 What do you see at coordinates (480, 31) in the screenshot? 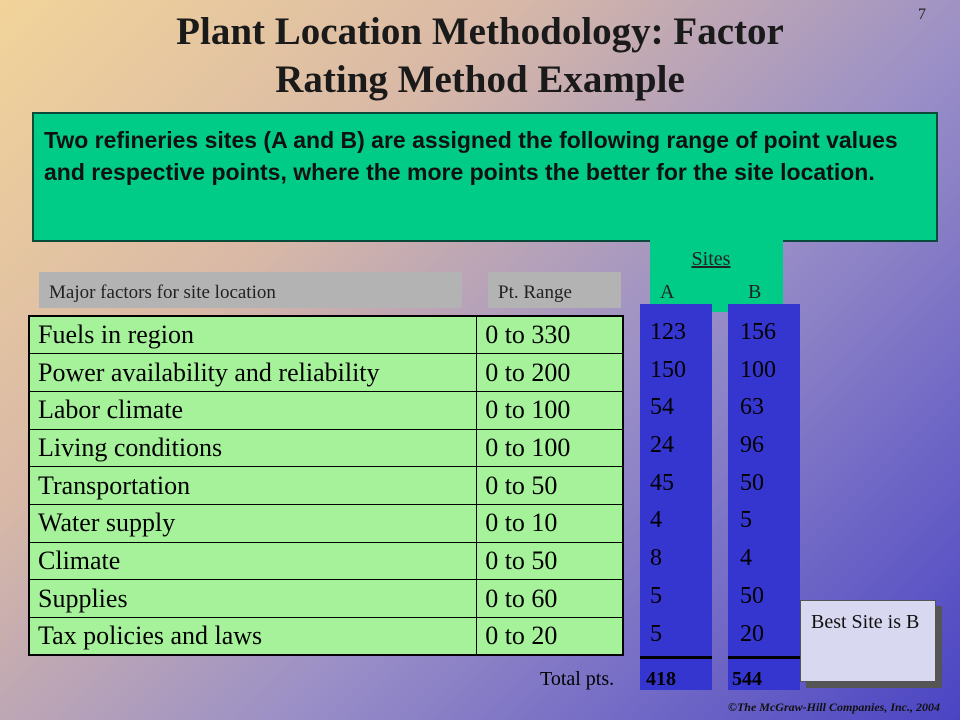
I see `title-line-1: Plant Location Methodology: Factor` at bounding box center [480, 31].